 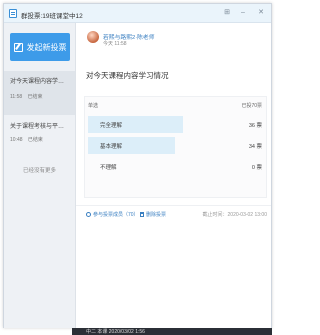 I want to click on total-votes: 已投70票, so click(x=251, y=106).